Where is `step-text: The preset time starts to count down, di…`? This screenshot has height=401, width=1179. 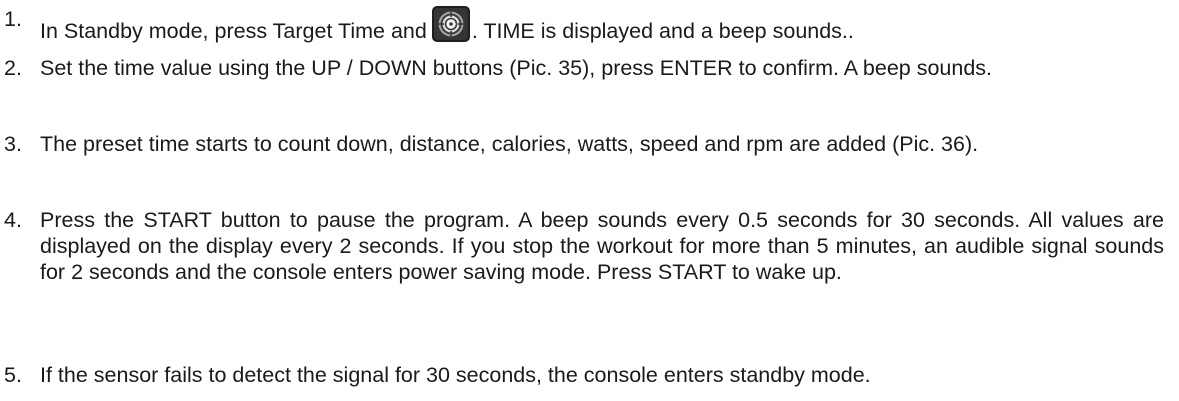 step-text: The preset time starts to count down, di… is located at coordinates (509, 144).